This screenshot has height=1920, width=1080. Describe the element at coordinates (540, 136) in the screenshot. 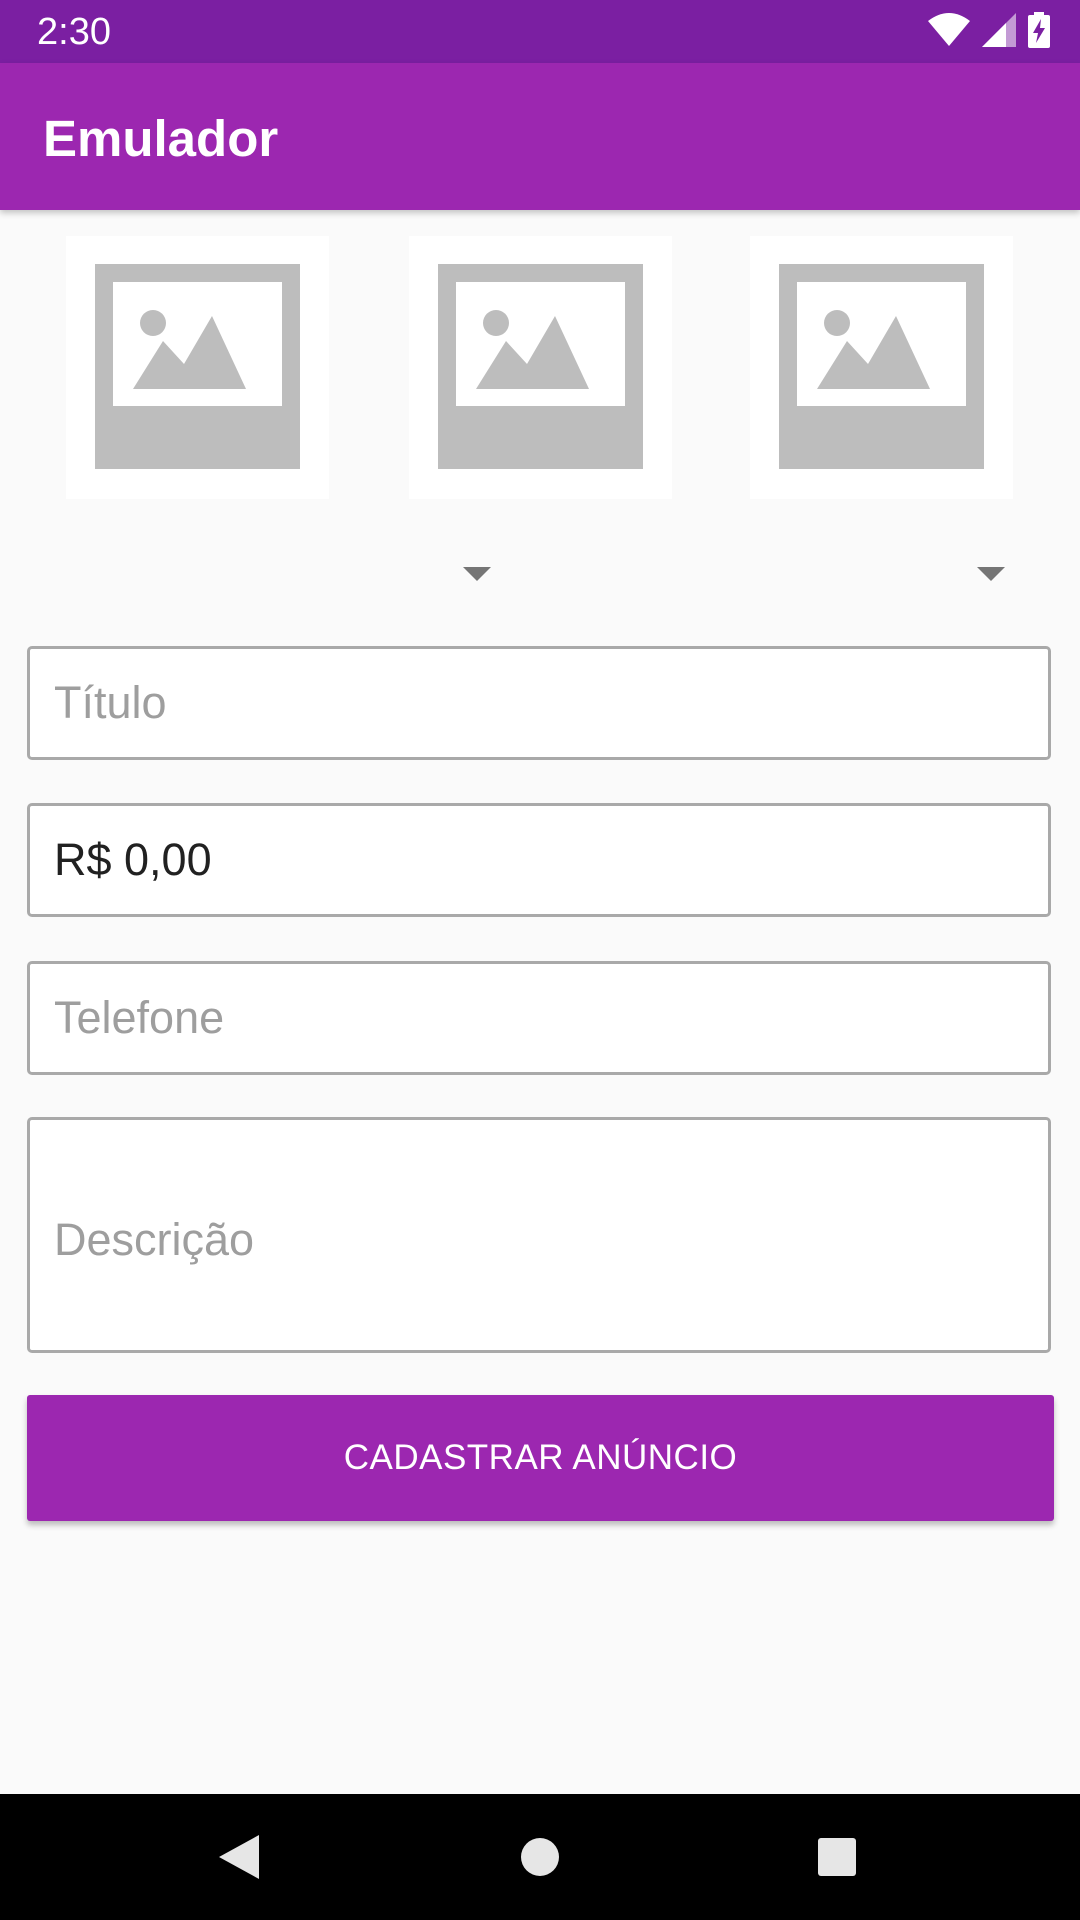

I see `app-bar: Emulador` at that location.